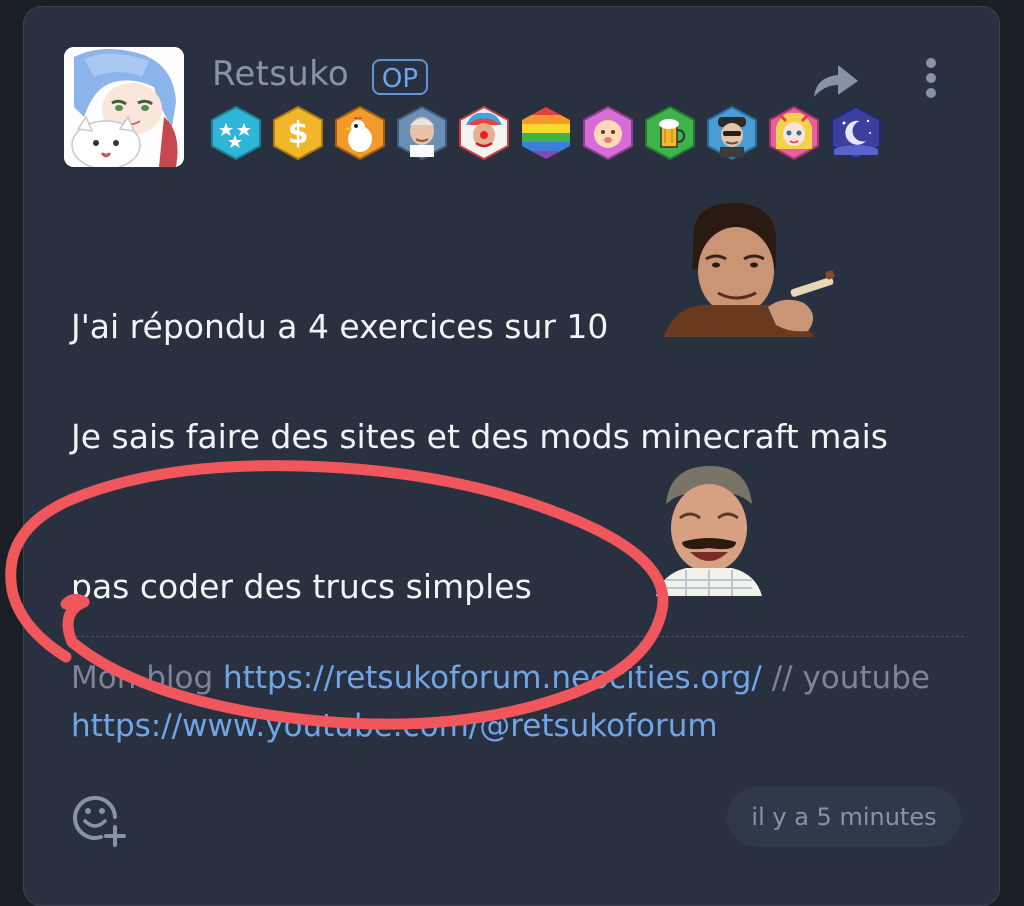 The height and width of the screenshot is (906, 1024). Describe the element at coordinates (794, 133) in the screenshot. I see `anime-girl-badge-icon` at that location.